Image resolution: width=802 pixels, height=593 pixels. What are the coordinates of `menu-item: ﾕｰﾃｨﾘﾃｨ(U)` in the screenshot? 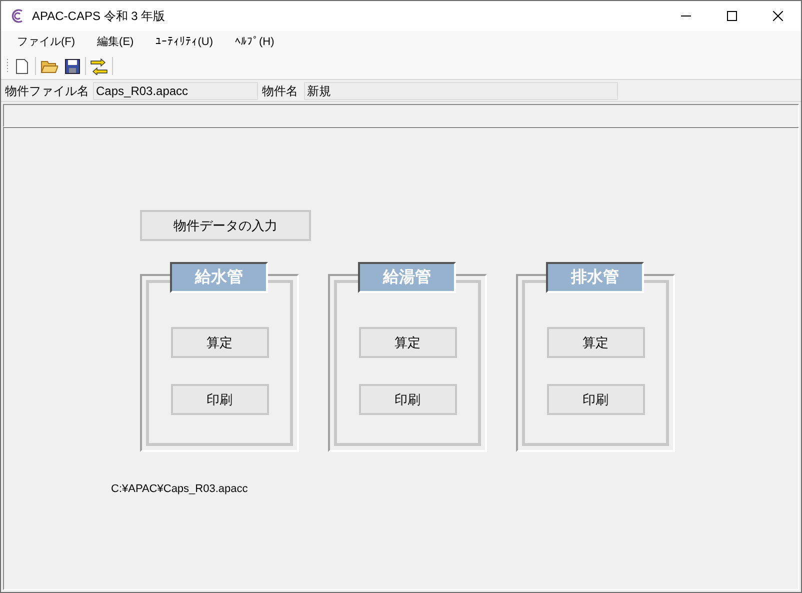 It's located at (184, 42).